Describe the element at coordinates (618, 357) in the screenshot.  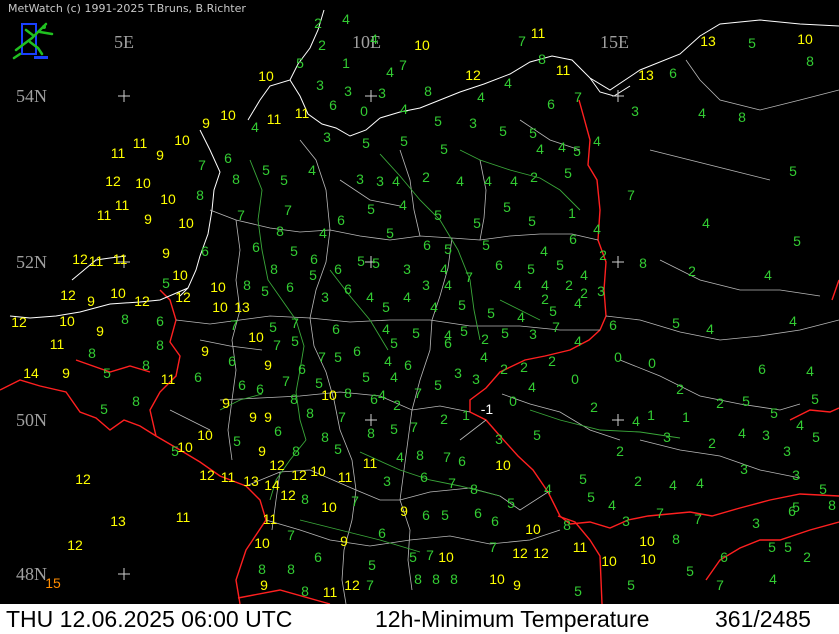
I see `station-value: 0` at that location.